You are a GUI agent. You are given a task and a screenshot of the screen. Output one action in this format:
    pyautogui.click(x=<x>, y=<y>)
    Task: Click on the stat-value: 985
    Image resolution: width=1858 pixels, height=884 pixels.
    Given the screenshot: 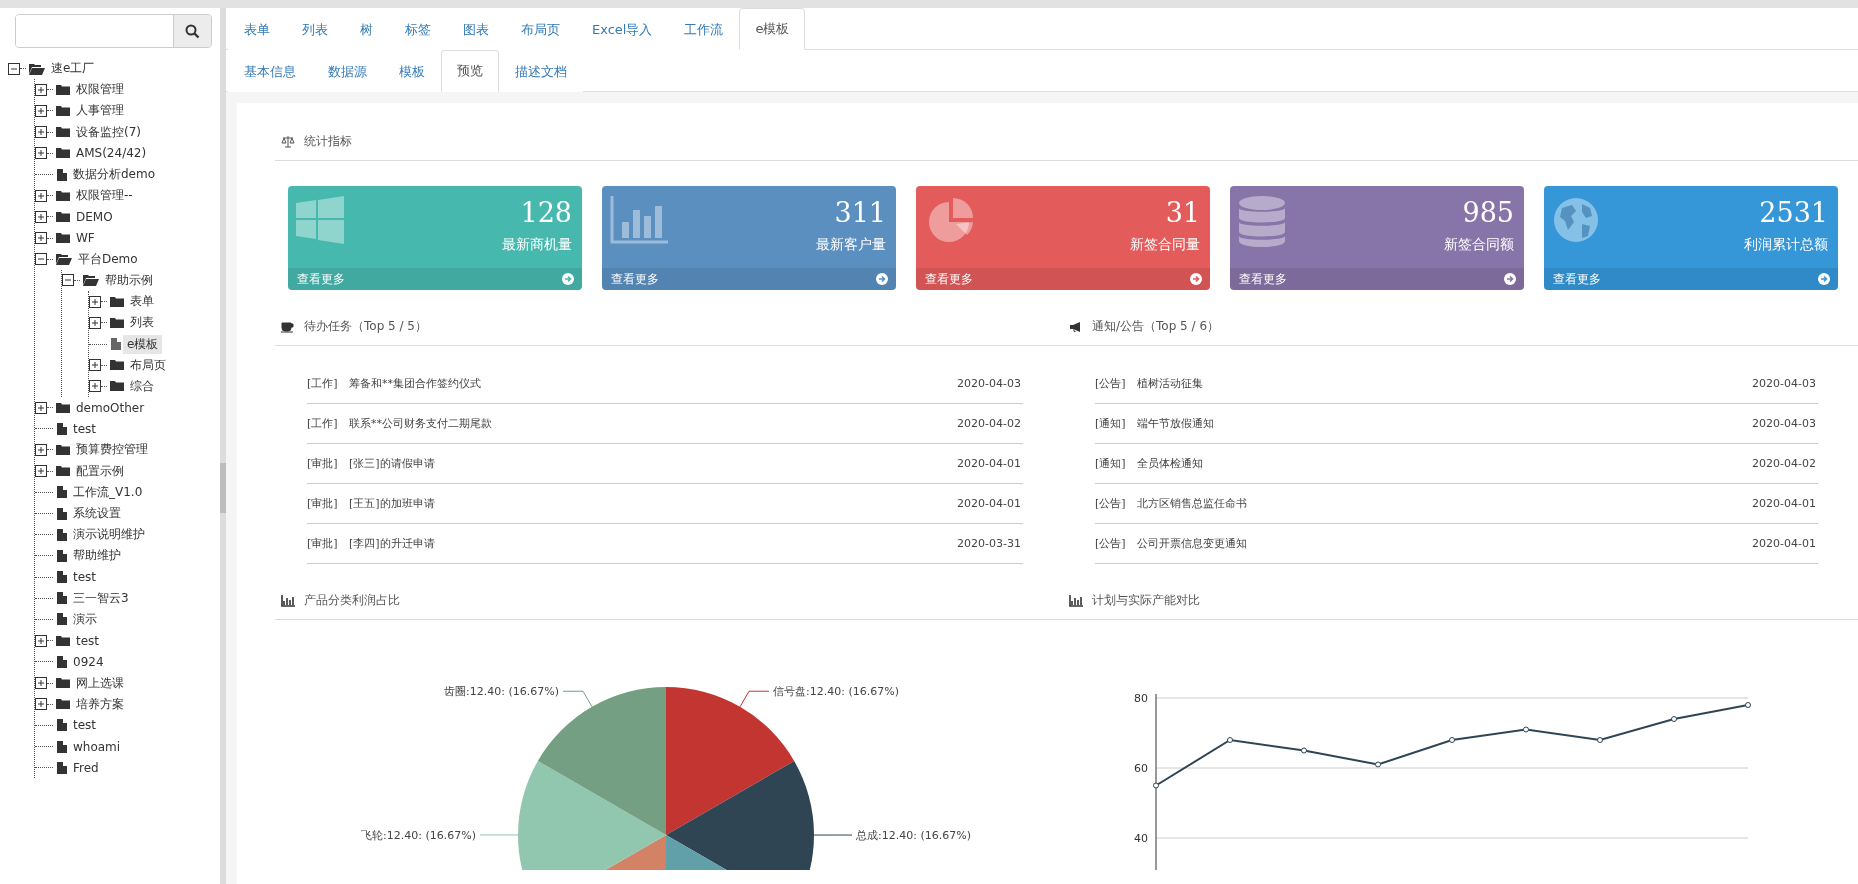 What is the action you would take?
    pyautogui.click(x=1488, y=213)
    